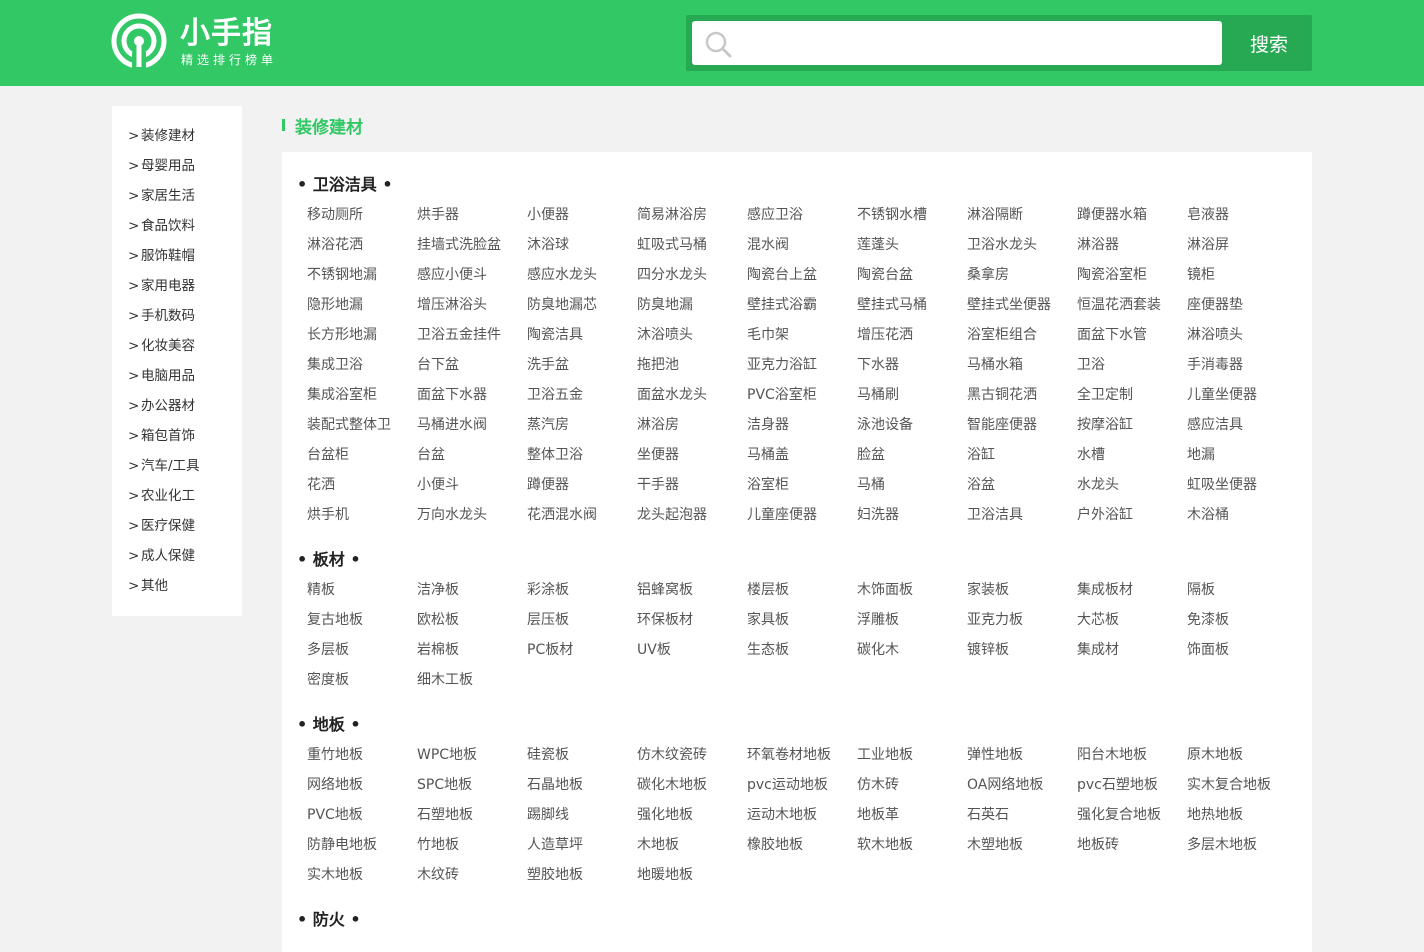 The width and height of the screenshot is (1424, 952). What do you see at coordinates (582, 755) in the screenshot?
I see `subcategory-link: 硅瓷板` at bounding box center [582, 755].